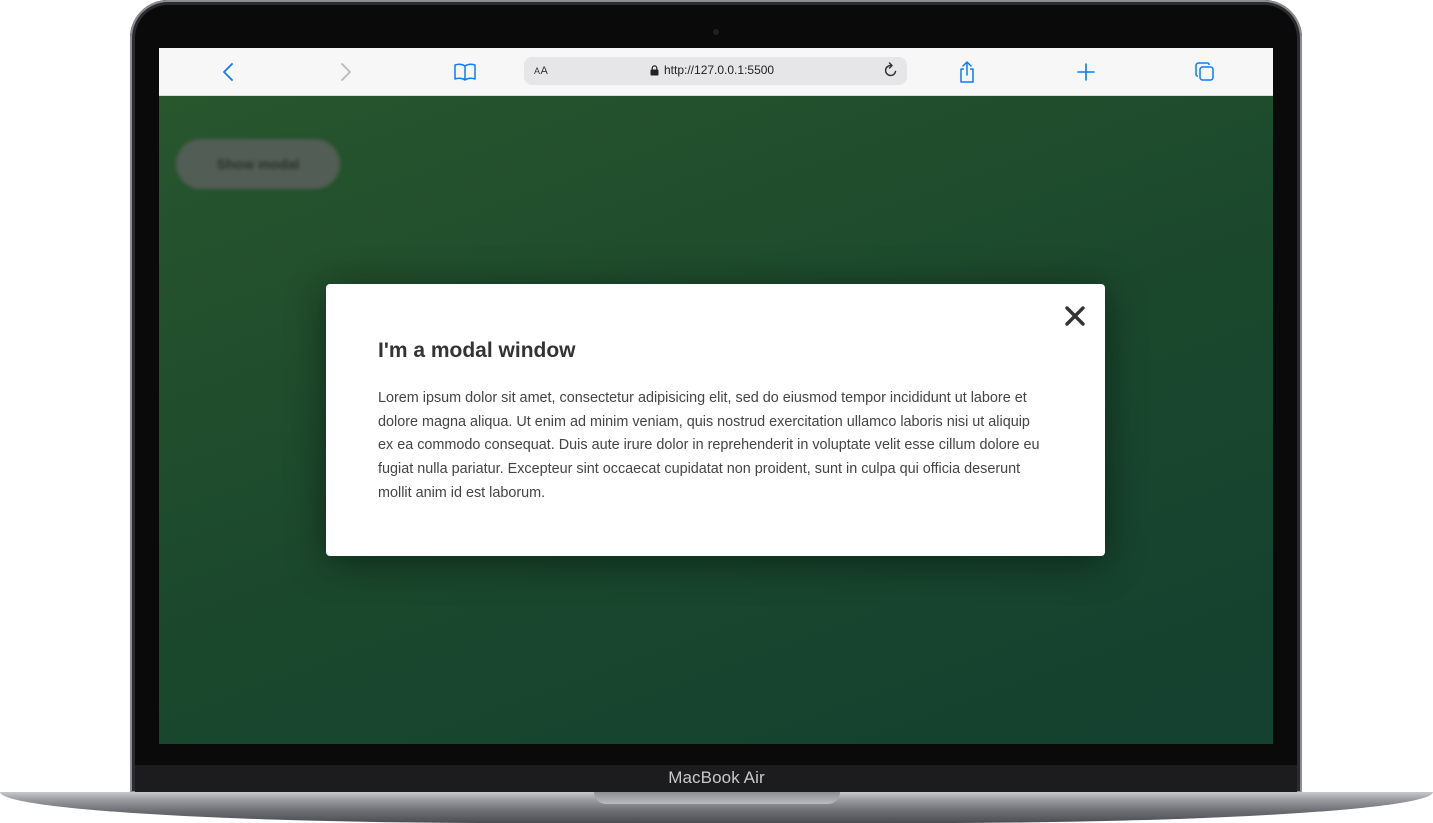 The width and height of the screenshot is (1433, 823). I want to click on modal-title: I'm a modal window, so click(477, 350).